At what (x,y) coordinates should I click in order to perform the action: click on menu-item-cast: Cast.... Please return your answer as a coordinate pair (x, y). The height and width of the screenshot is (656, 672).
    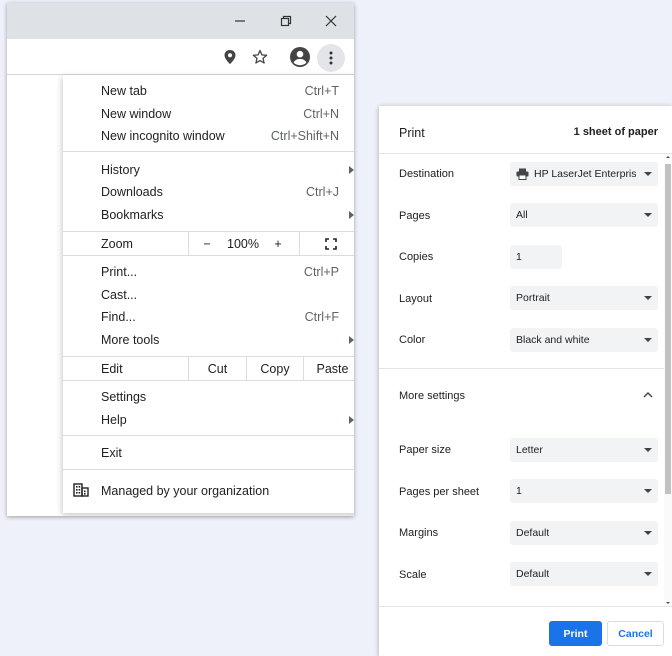
    Looking at the image, I should click on (208, 295).